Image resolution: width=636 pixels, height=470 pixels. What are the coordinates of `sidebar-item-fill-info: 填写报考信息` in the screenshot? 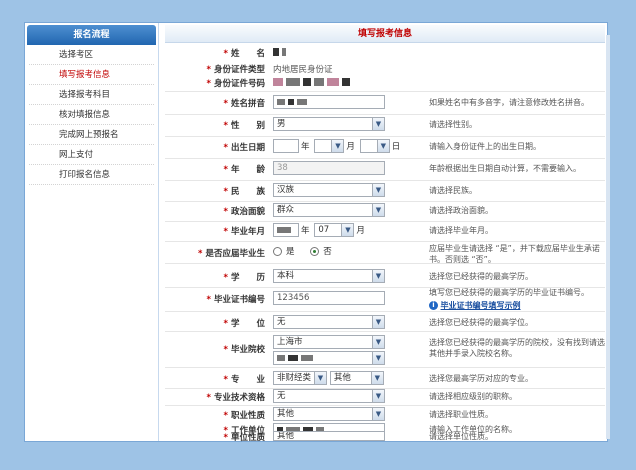 It's located at (91, 75).